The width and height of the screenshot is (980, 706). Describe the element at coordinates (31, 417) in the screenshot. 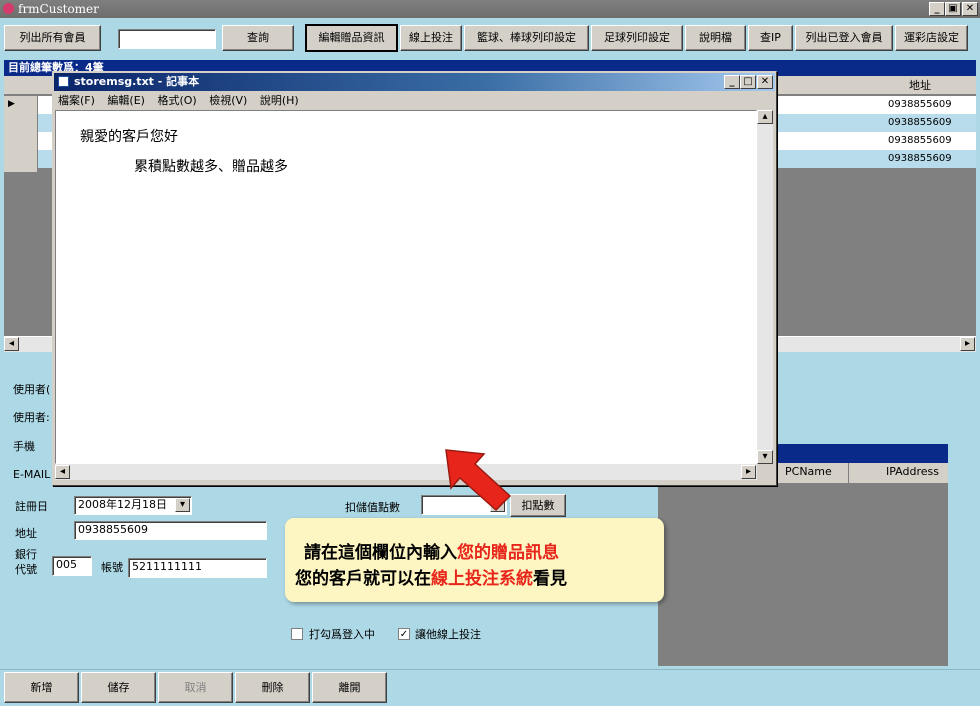

I see `user-label-2: 使用者:` at that location.